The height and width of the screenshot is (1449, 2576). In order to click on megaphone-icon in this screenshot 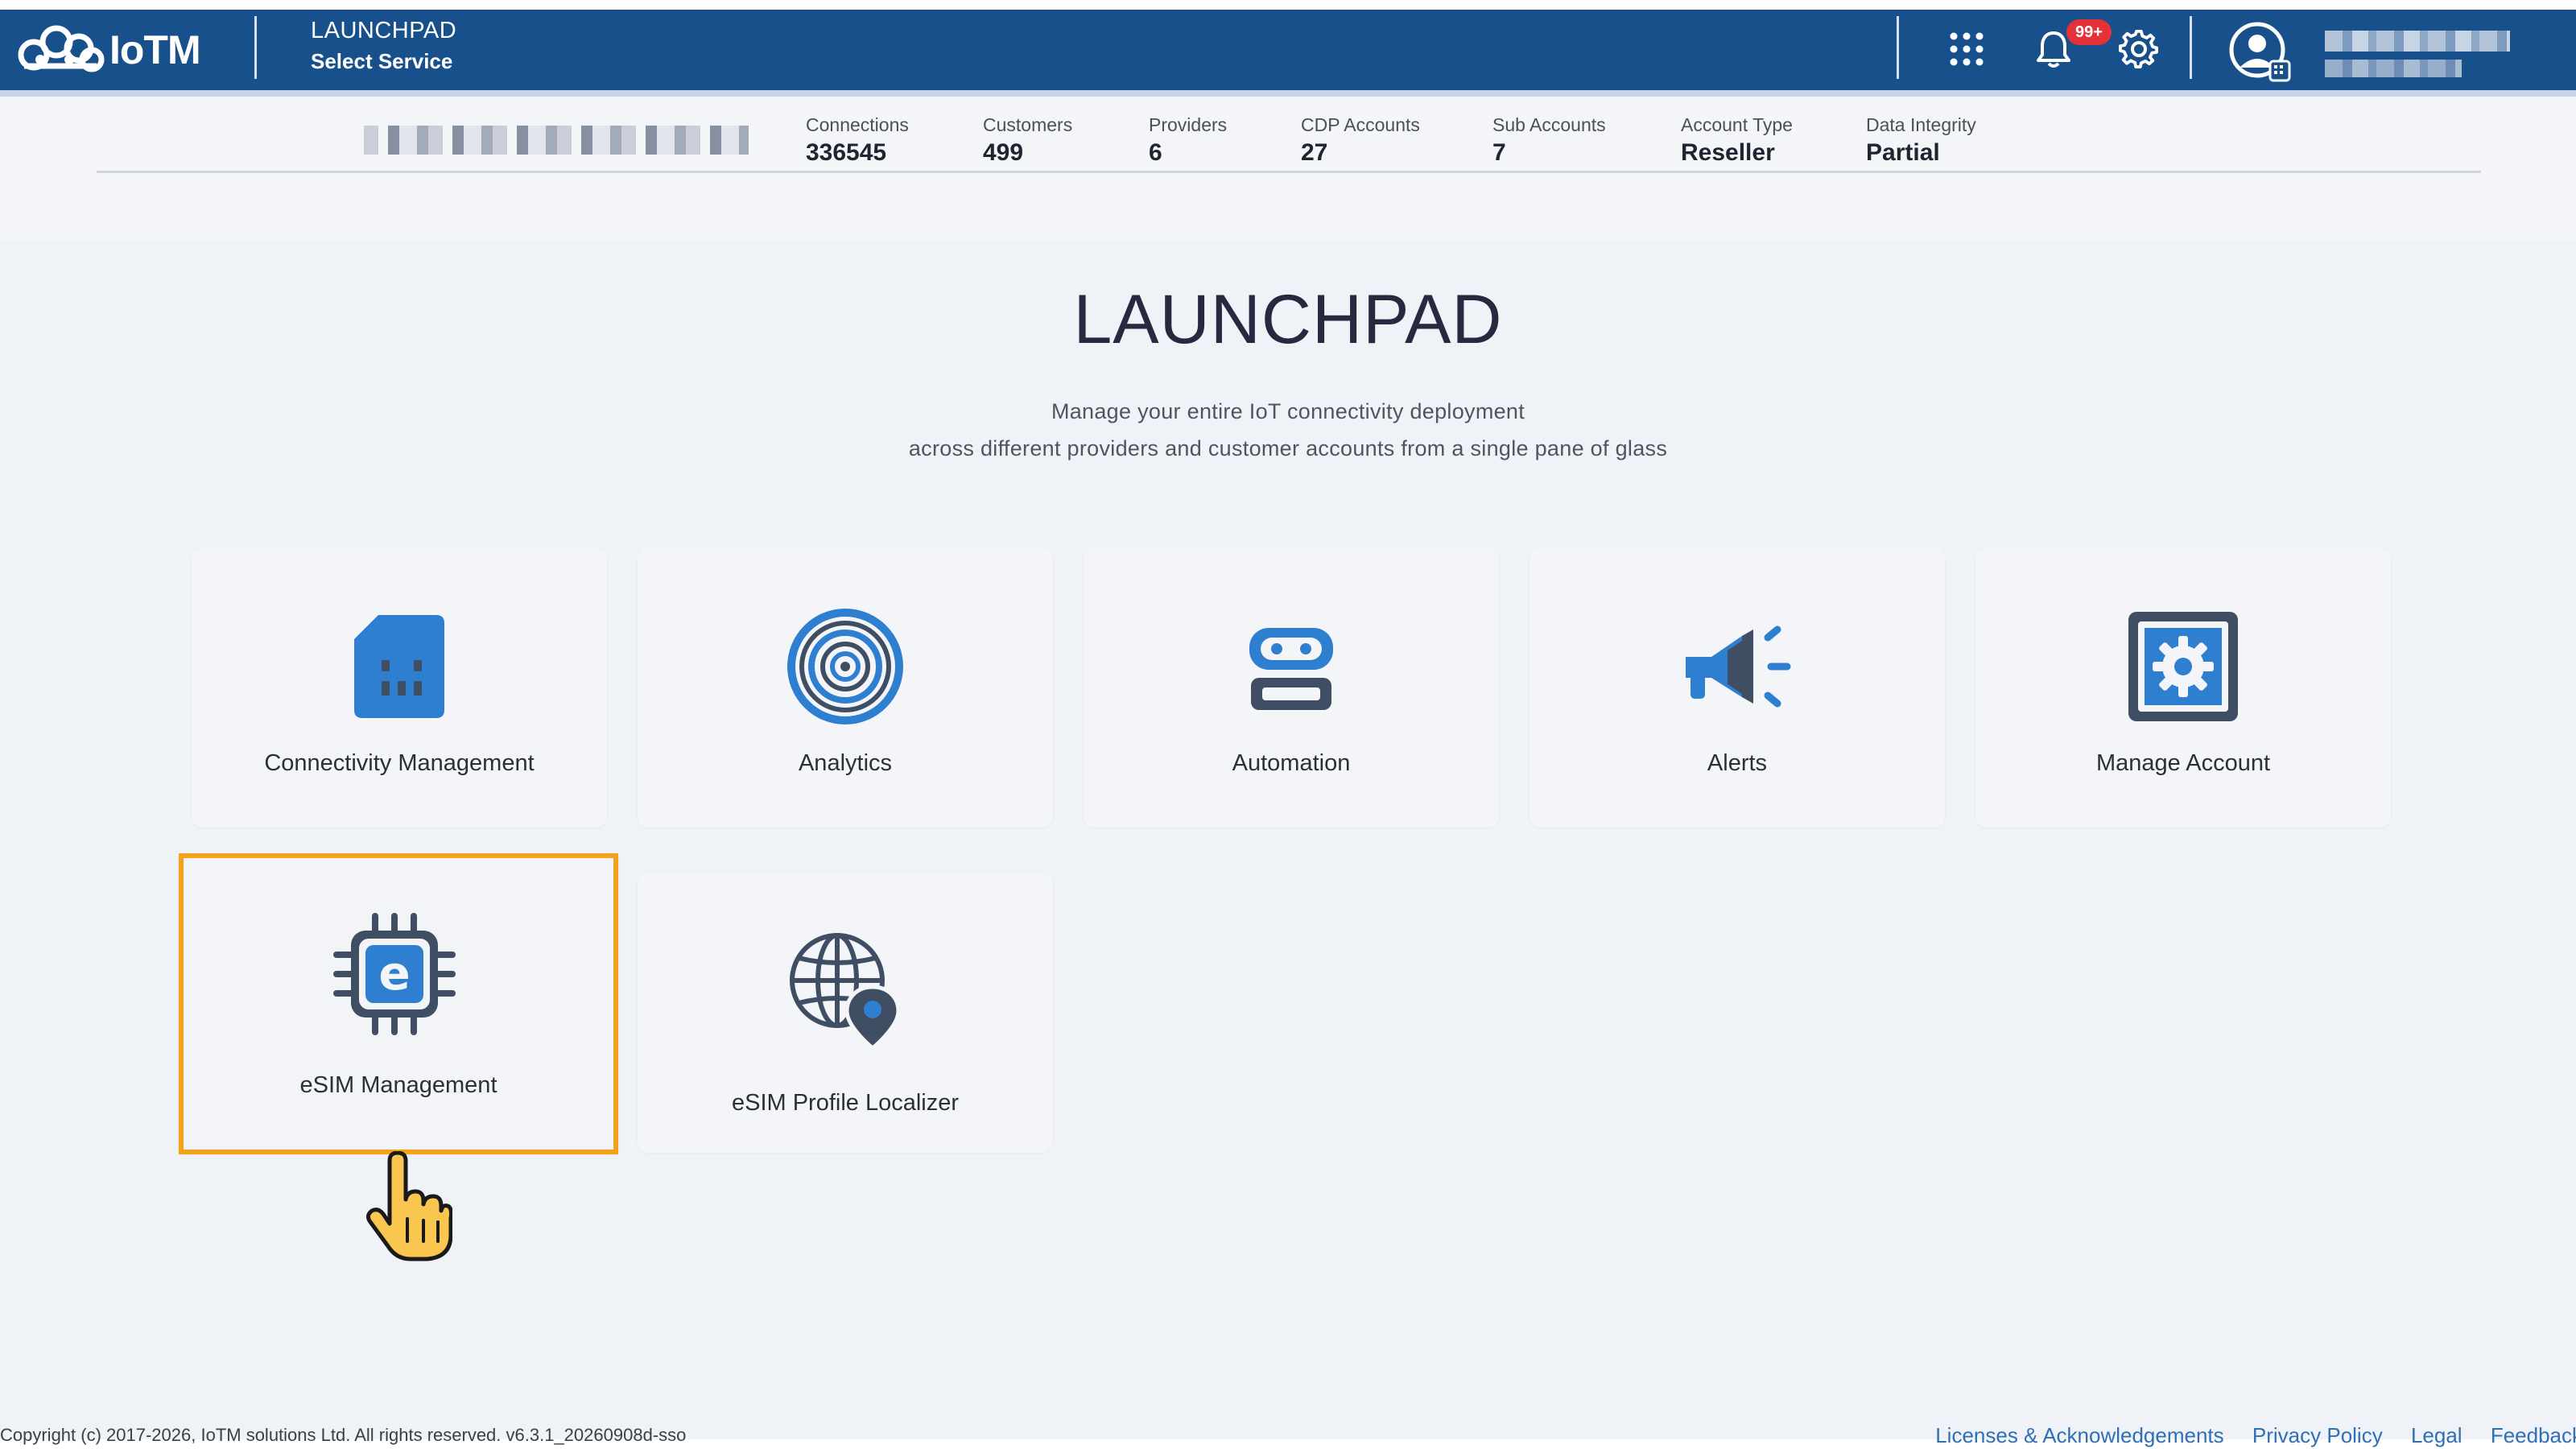, I will do `click(1738, 666)`.